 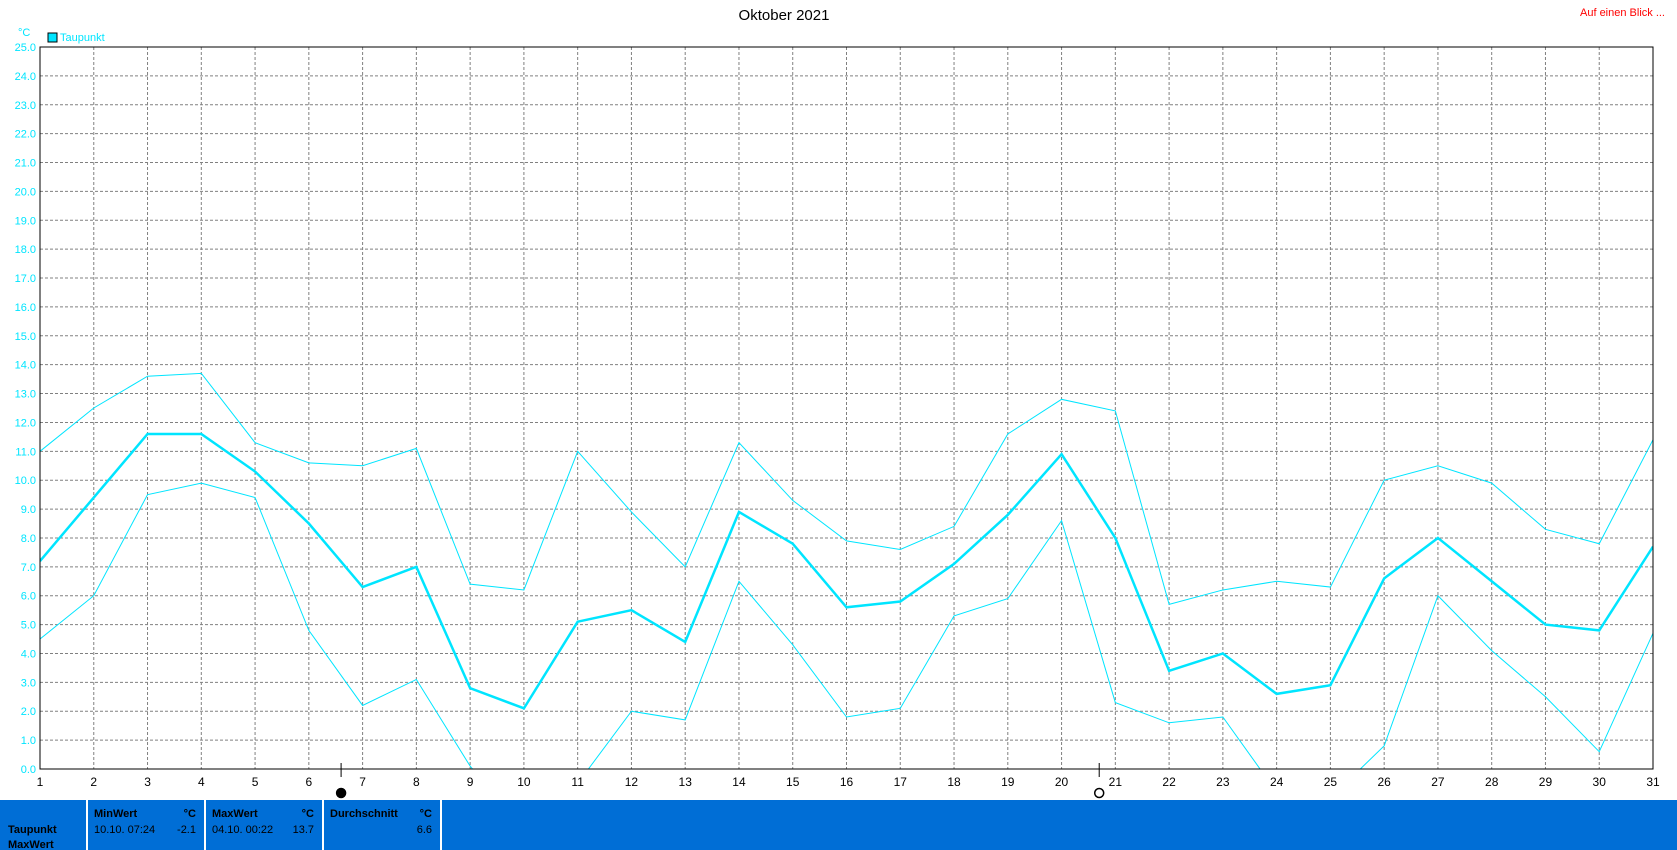 I want to click on y-tick-label: 7.0, so click(x=28, y=568).